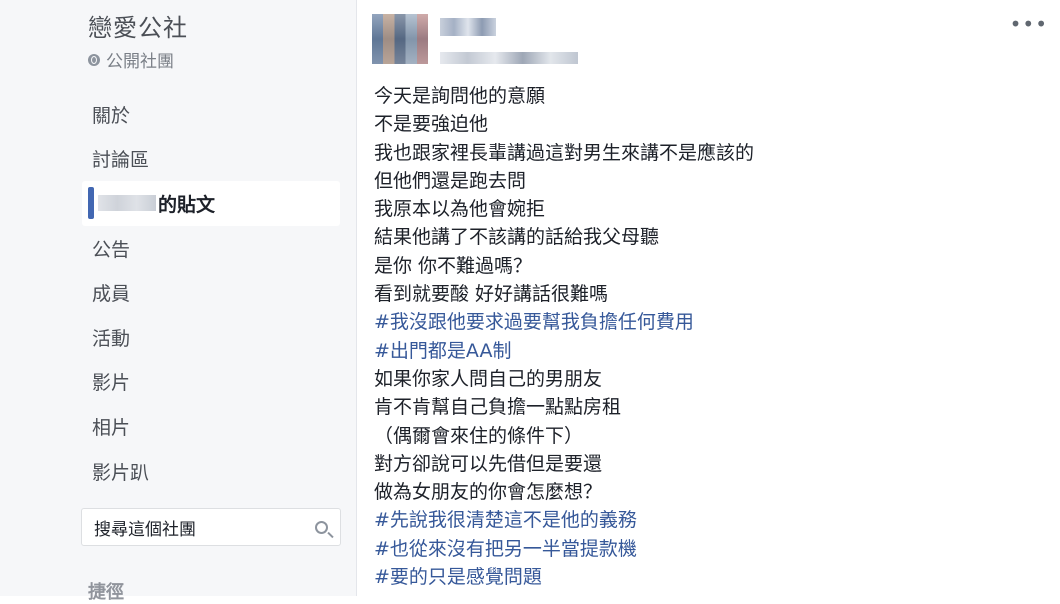 The height and width of the screenshot is (604, 1060). Describe the element at coordinates (187, 204) in the screenshot. I see `nav-my-posts-label: 的貼文` at that location.